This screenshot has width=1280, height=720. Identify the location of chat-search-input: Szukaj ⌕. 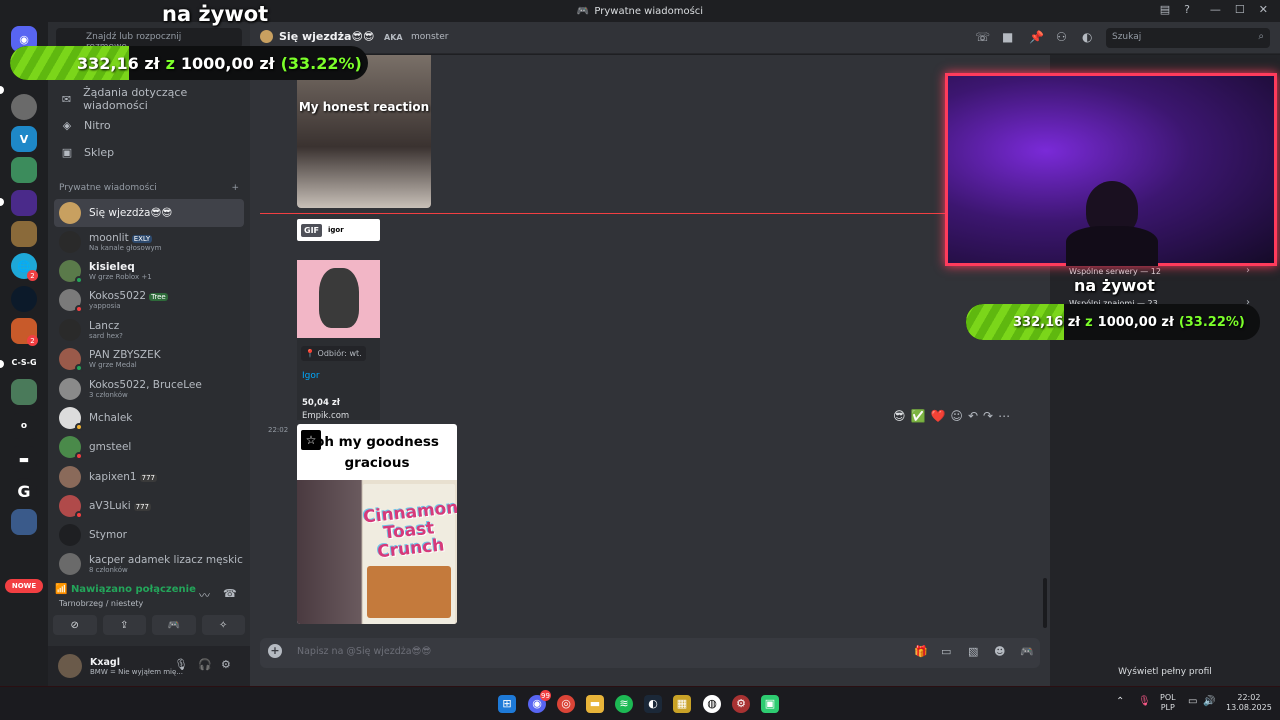
(1188, 38).